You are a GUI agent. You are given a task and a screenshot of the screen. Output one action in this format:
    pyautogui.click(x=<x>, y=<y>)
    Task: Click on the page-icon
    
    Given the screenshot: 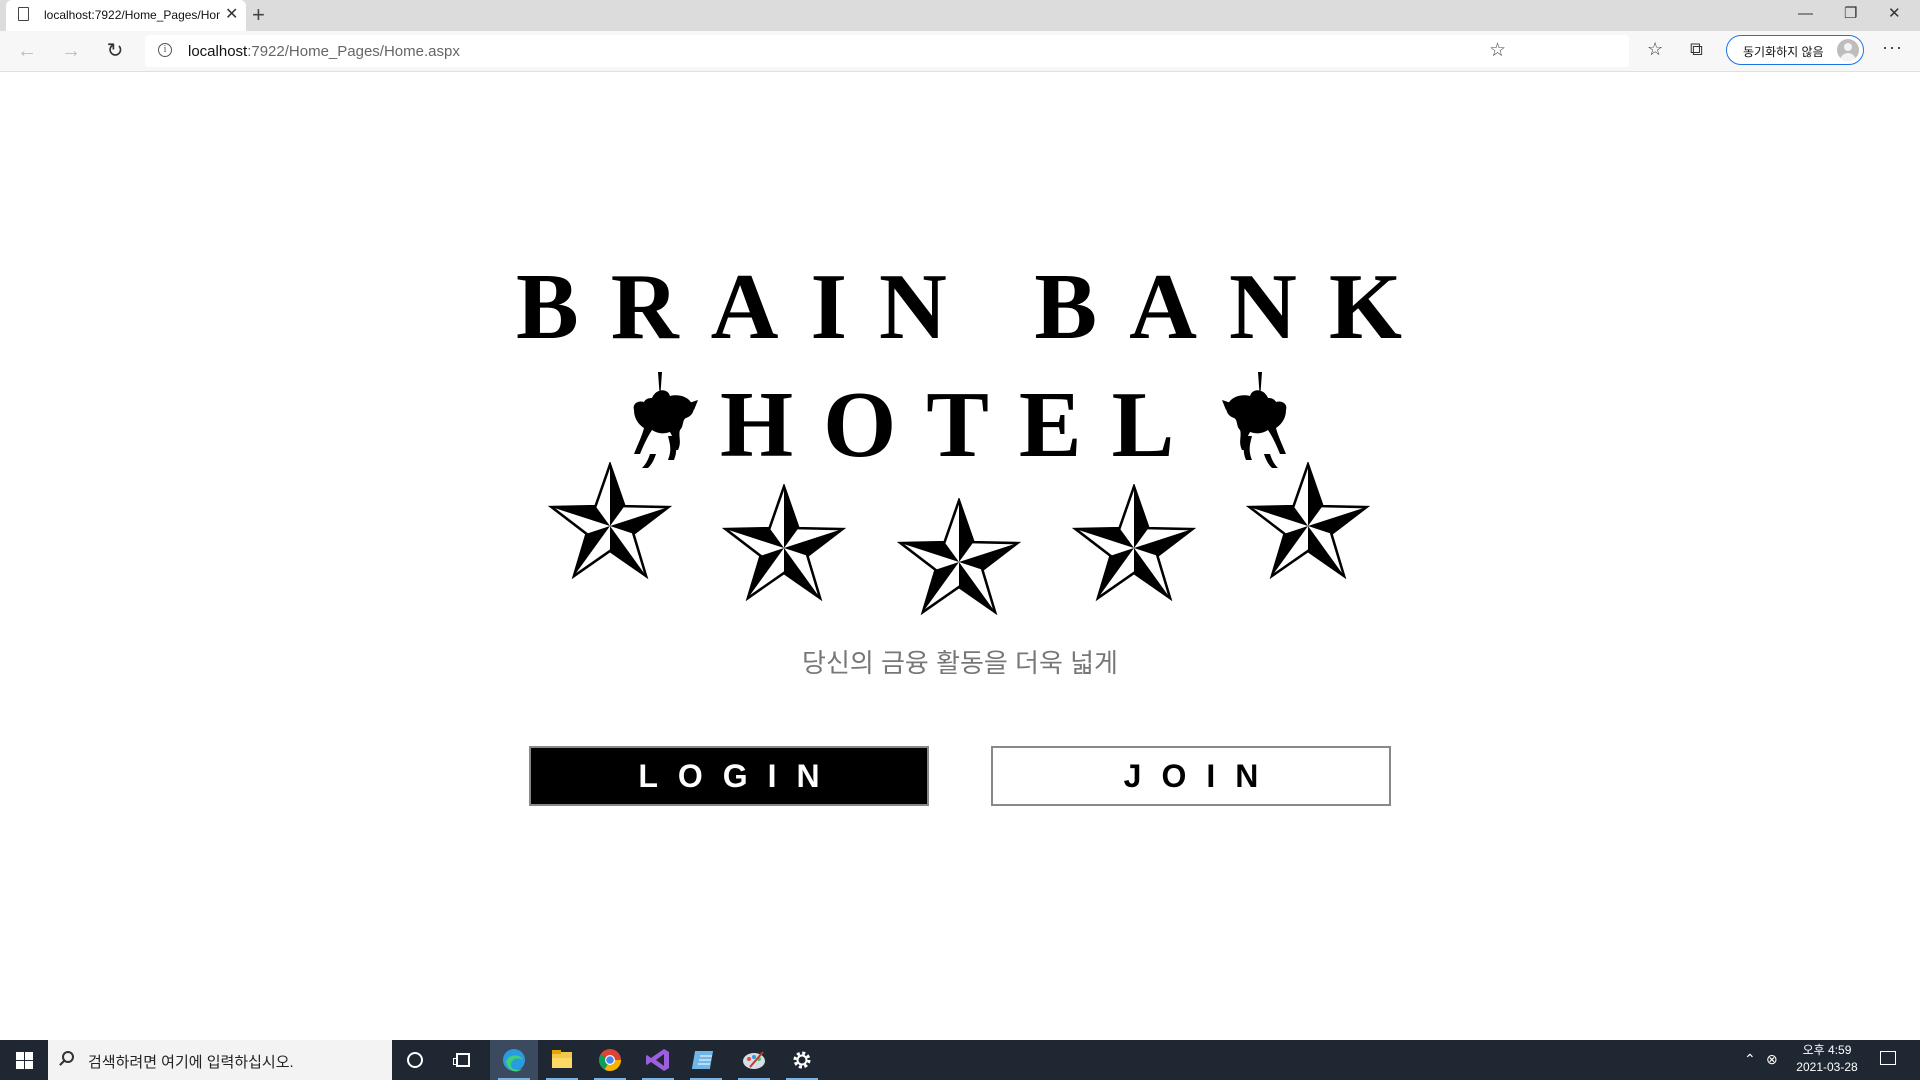 What is the action you would take?
    pyautogui.click(x=23, y=14)
    